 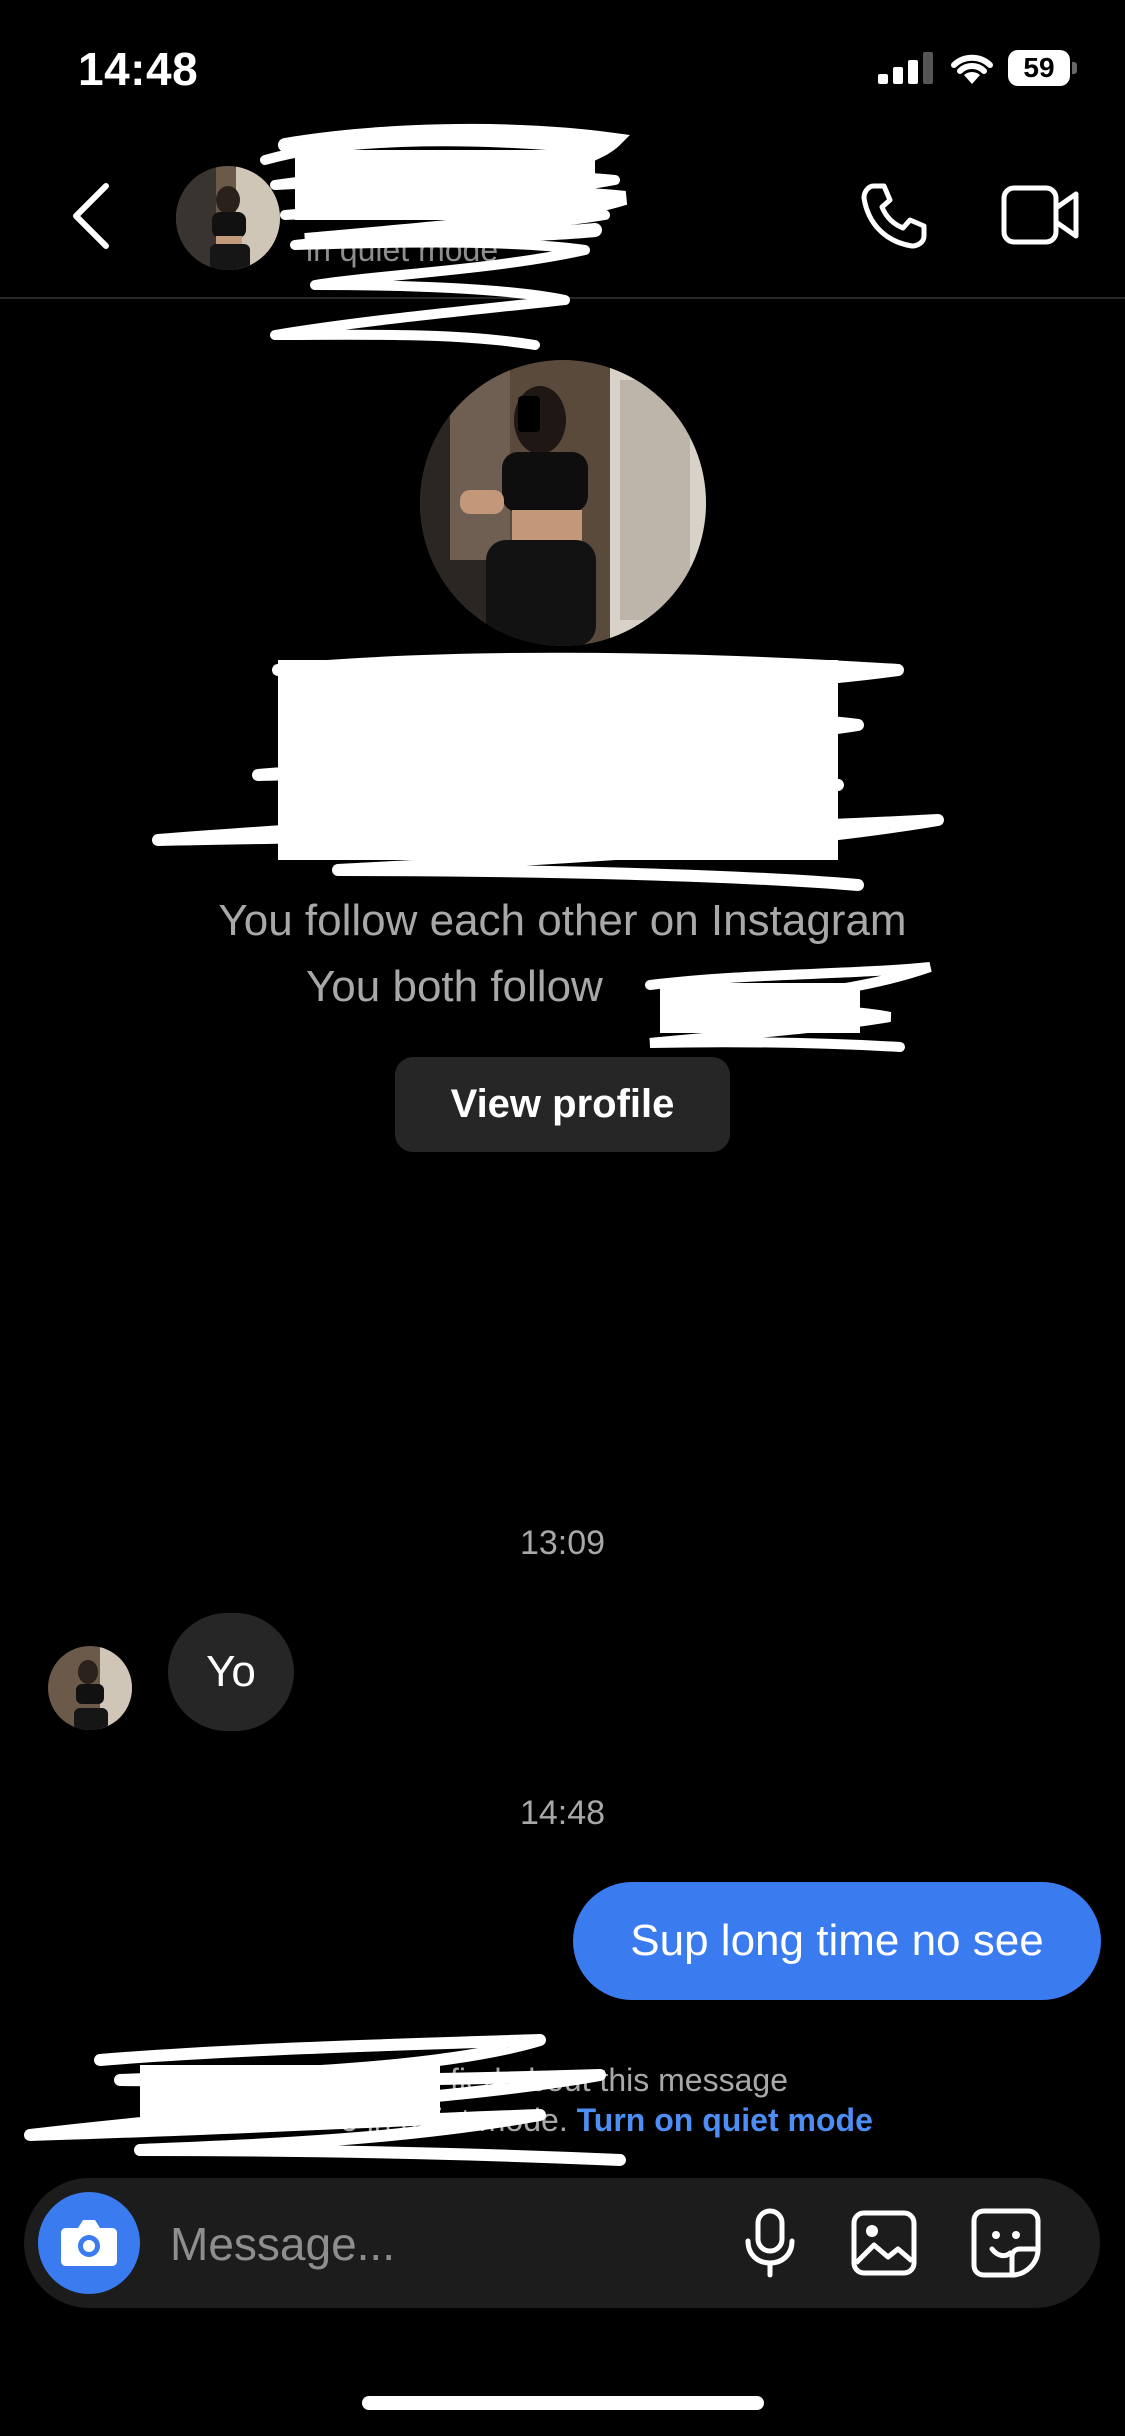 What do you see at coordinates (884, 2243) in the screenshot?
I see `gallery-icon` at bounding box center [884, 2243].